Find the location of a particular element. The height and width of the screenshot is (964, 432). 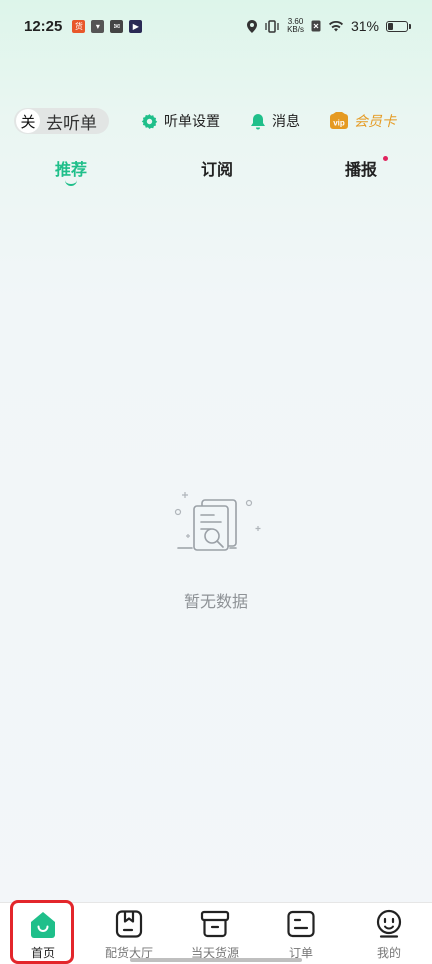

vip-icon: vip is located at coordinates (339, 120).